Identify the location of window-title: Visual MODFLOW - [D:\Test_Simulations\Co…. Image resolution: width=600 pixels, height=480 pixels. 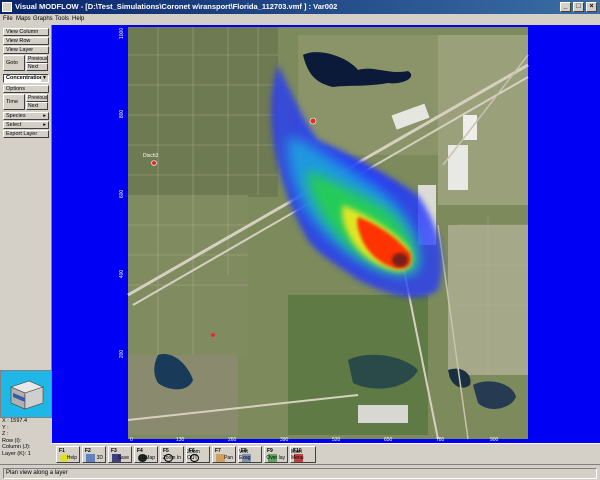
(176, 6).